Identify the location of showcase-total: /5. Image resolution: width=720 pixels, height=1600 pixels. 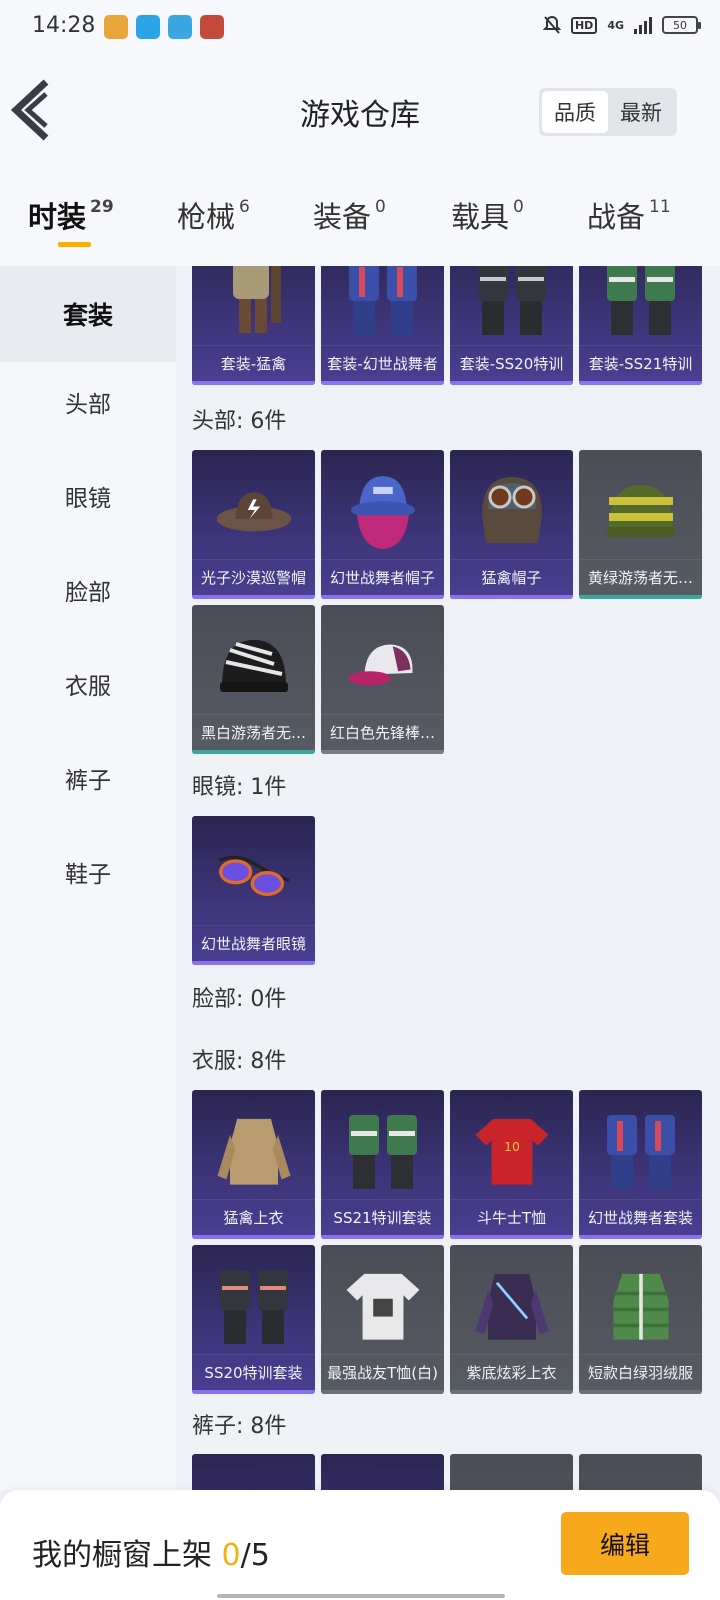
(255, 1555).